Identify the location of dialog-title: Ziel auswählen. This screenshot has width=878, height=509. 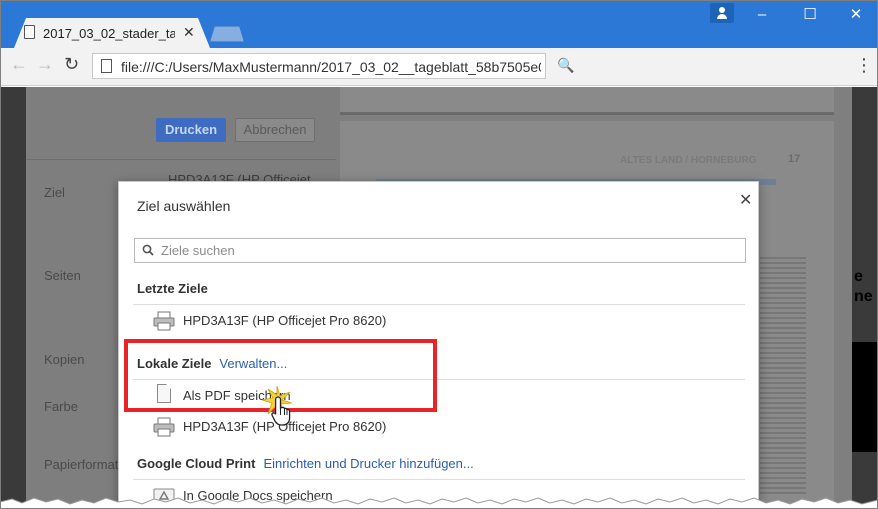
(184, 206).